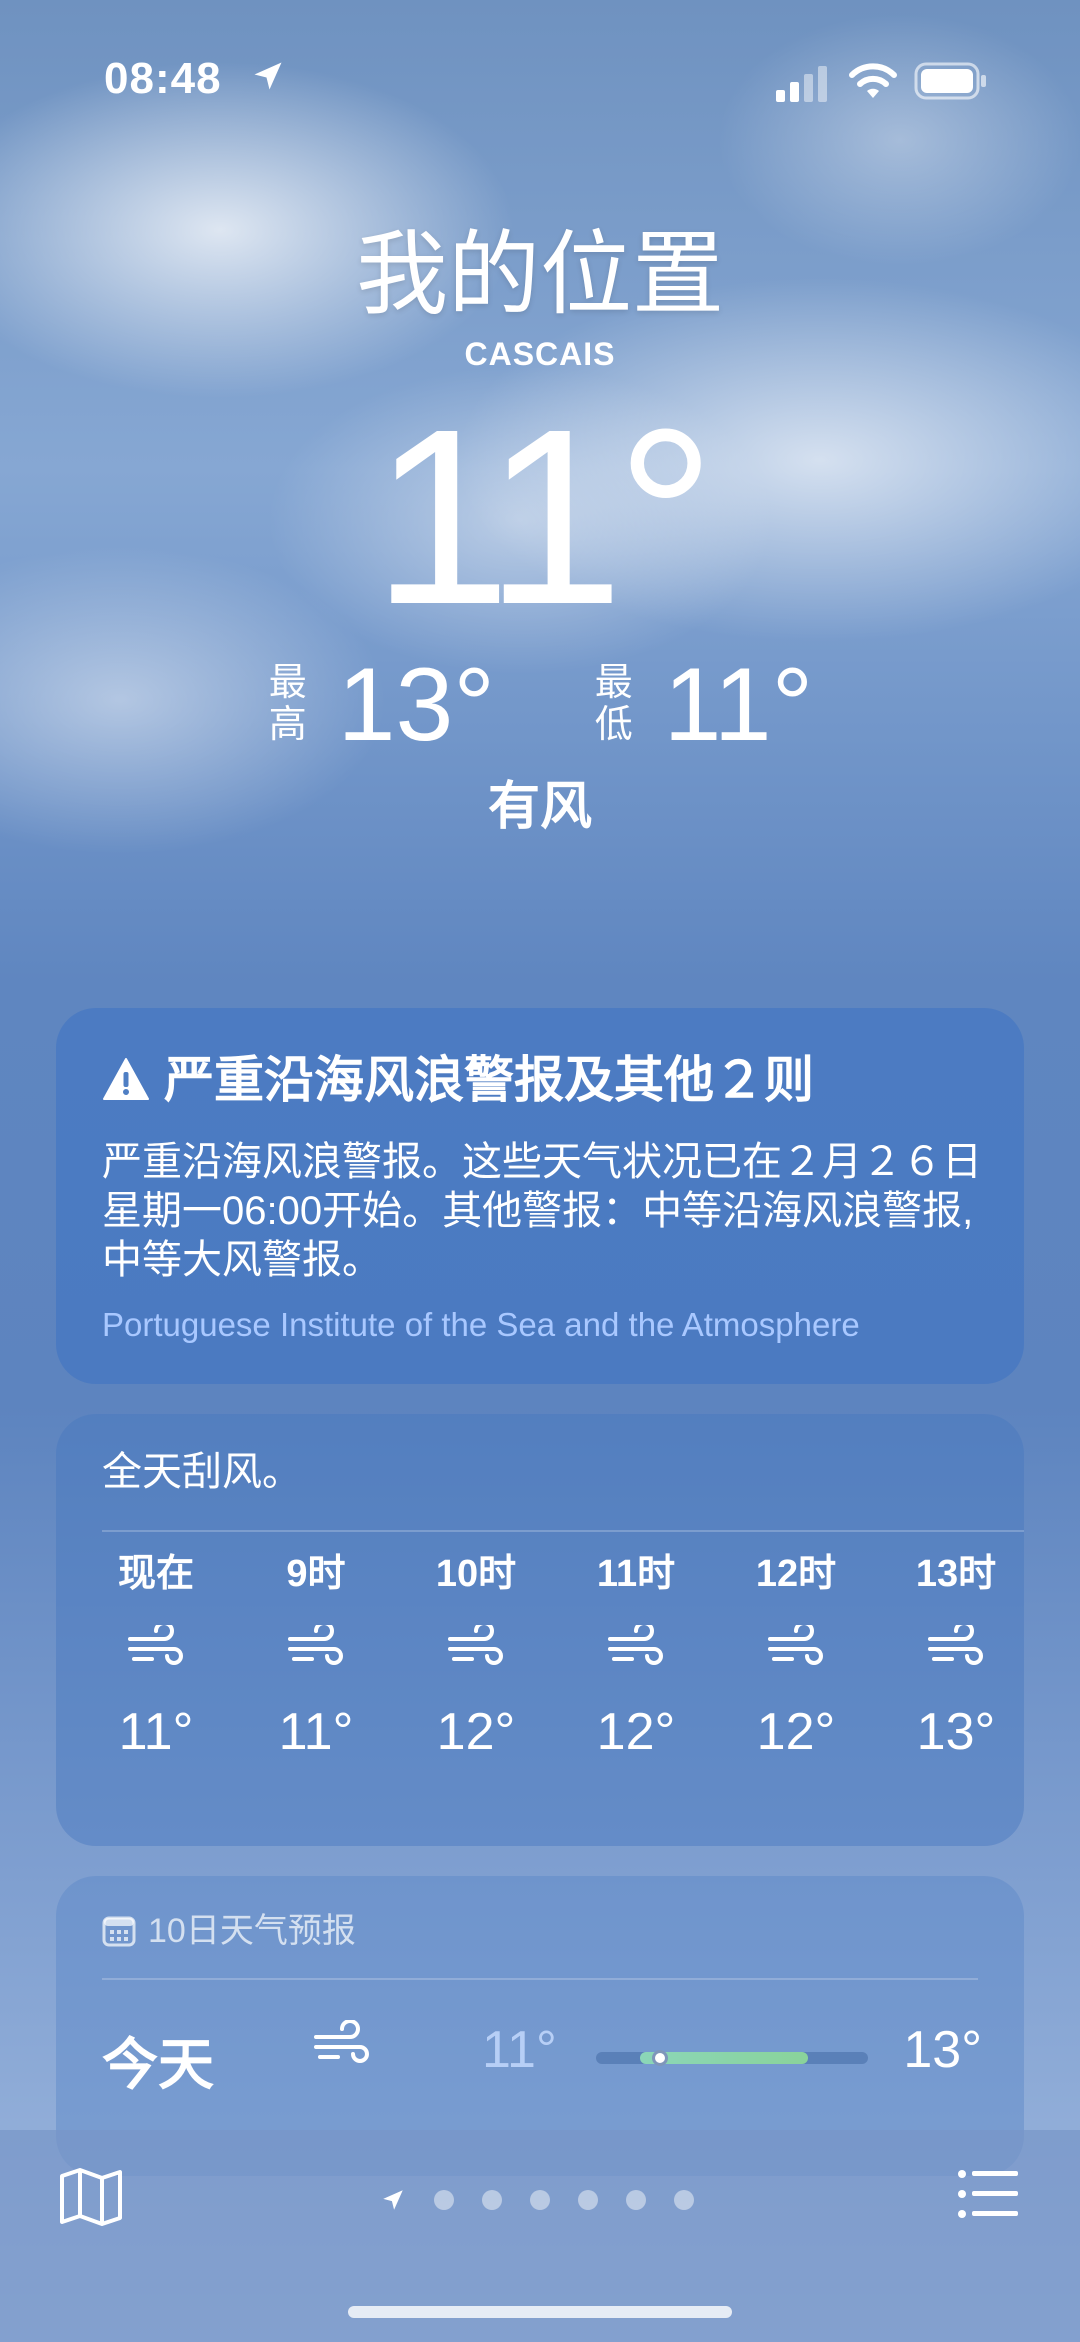 The width and height of the screenshot is (1080, 2342). What do you see at coordinates (956, 1732) in the screenshot?
I see `hour-temperature: 13°` at bounding box center [956, 1732].